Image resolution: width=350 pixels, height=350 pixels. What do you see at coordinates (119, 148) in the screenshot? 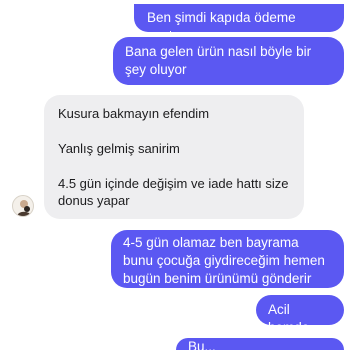
I see `message-text: Yanlış gelmiş sanirim` at bounding box center [119, 148].